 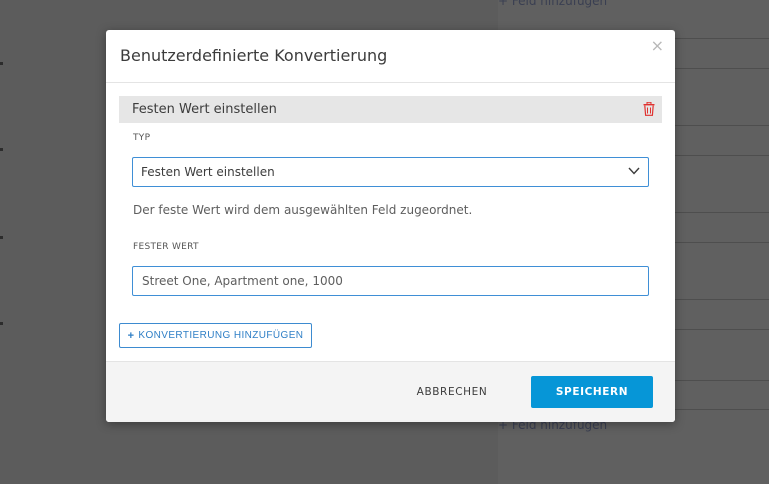 I want to click on trash-icon, so click(x=649, y=109).